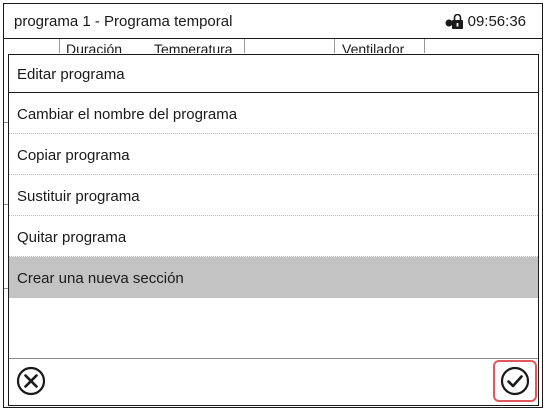 The image size is (548, 412). I want to click on menu-item-label: Sustituir programa, so click(78, 196).